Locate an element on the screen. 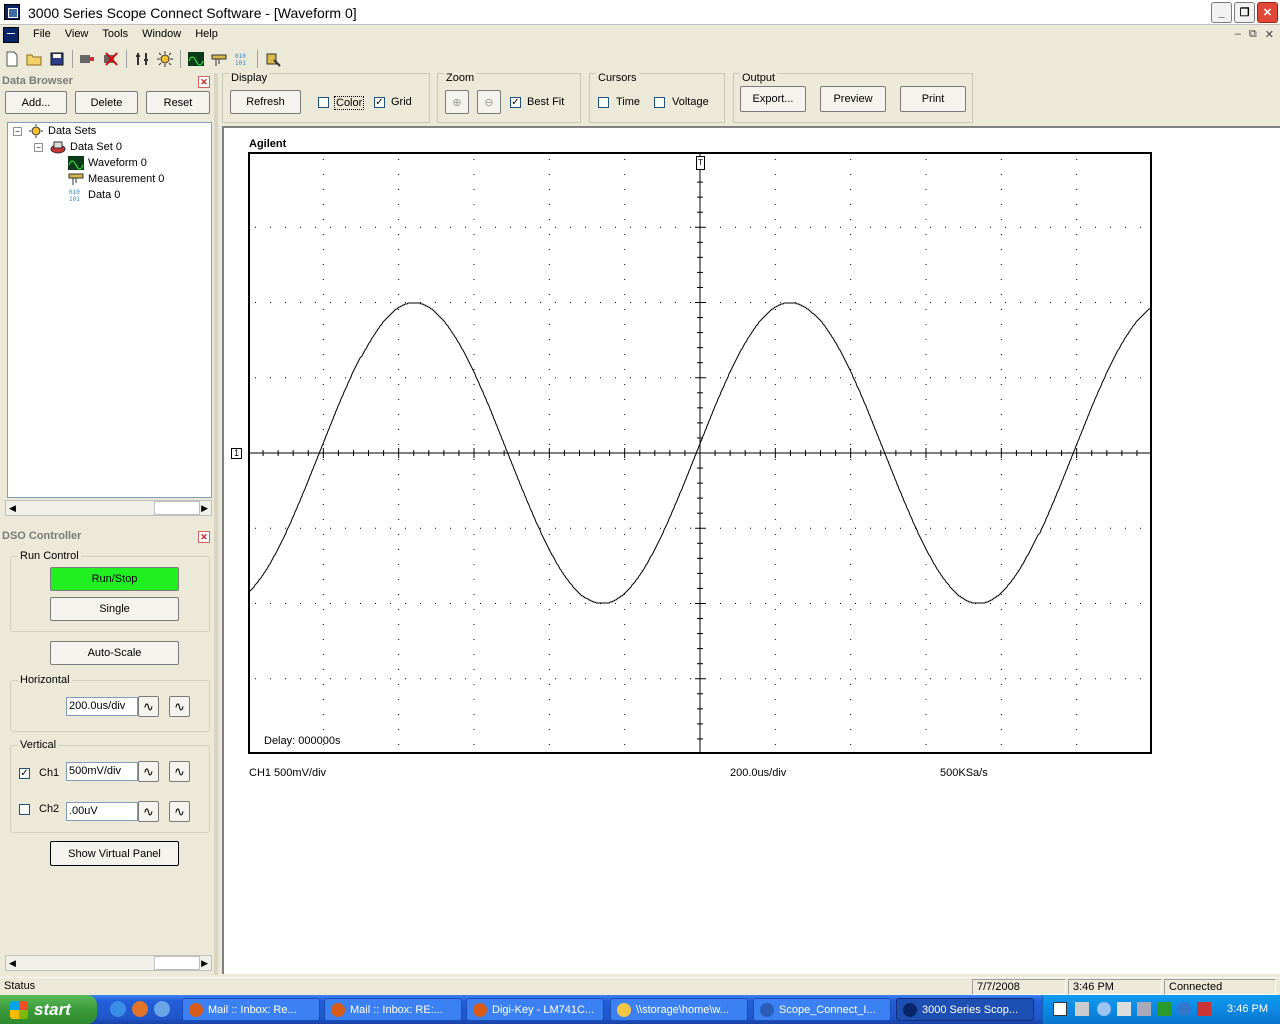 Image resolution: width=1280 pixels, height=1024 pixels. tree-item-waveform: Waveform 0 is located at coordinates (107, 163).